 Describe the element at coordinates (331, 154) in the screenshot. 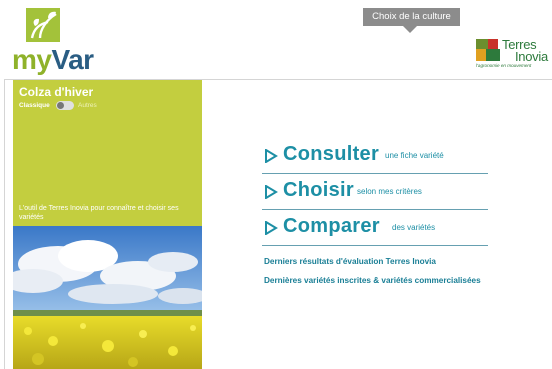

I see `menu-label-consulter: Consulter` at that location.